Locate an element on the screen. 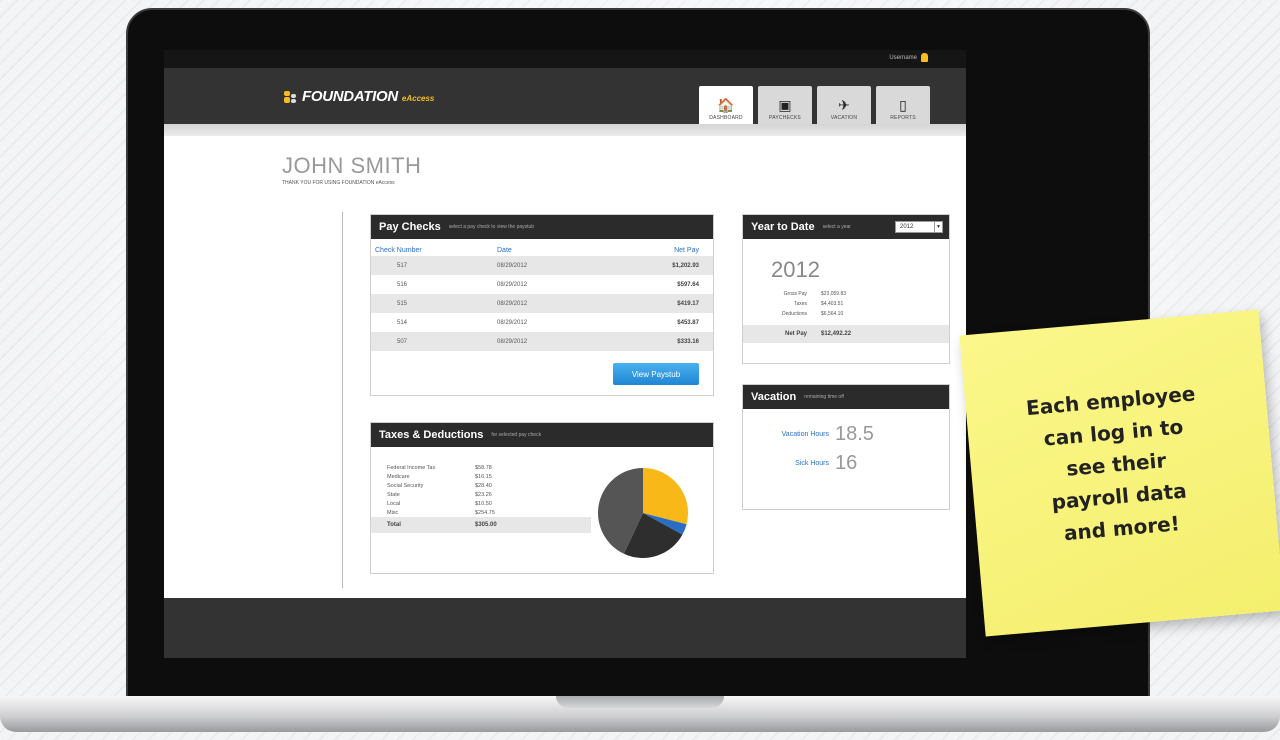  check-number: 514 is located at coordinates (402, 322).